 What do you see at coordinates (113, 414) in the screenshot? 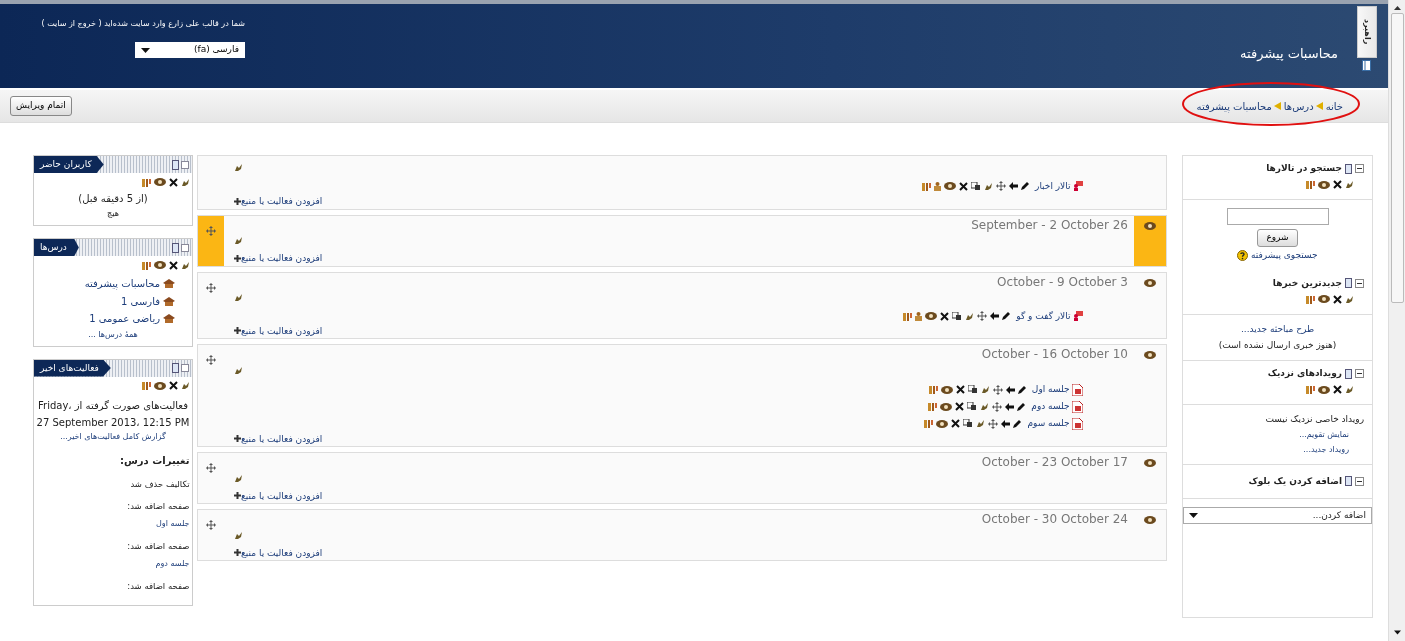
I see `activity-since-text: فعالیت‌های صورت گرفته از Friday، 27 September 2013، 12:15 PM` at bounding box center [113, 414].